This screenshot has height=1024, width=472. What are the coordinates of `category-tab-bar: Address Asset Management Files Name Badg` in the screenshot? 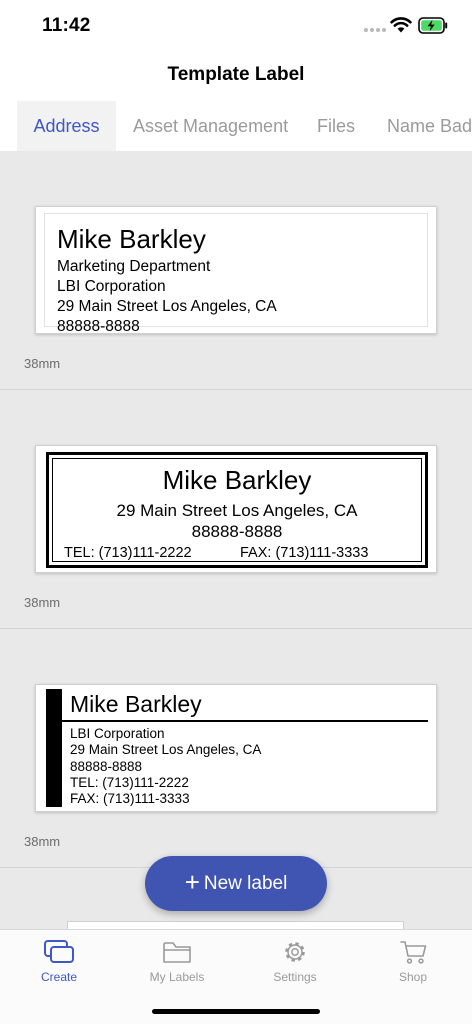 It's located at (236, 126).